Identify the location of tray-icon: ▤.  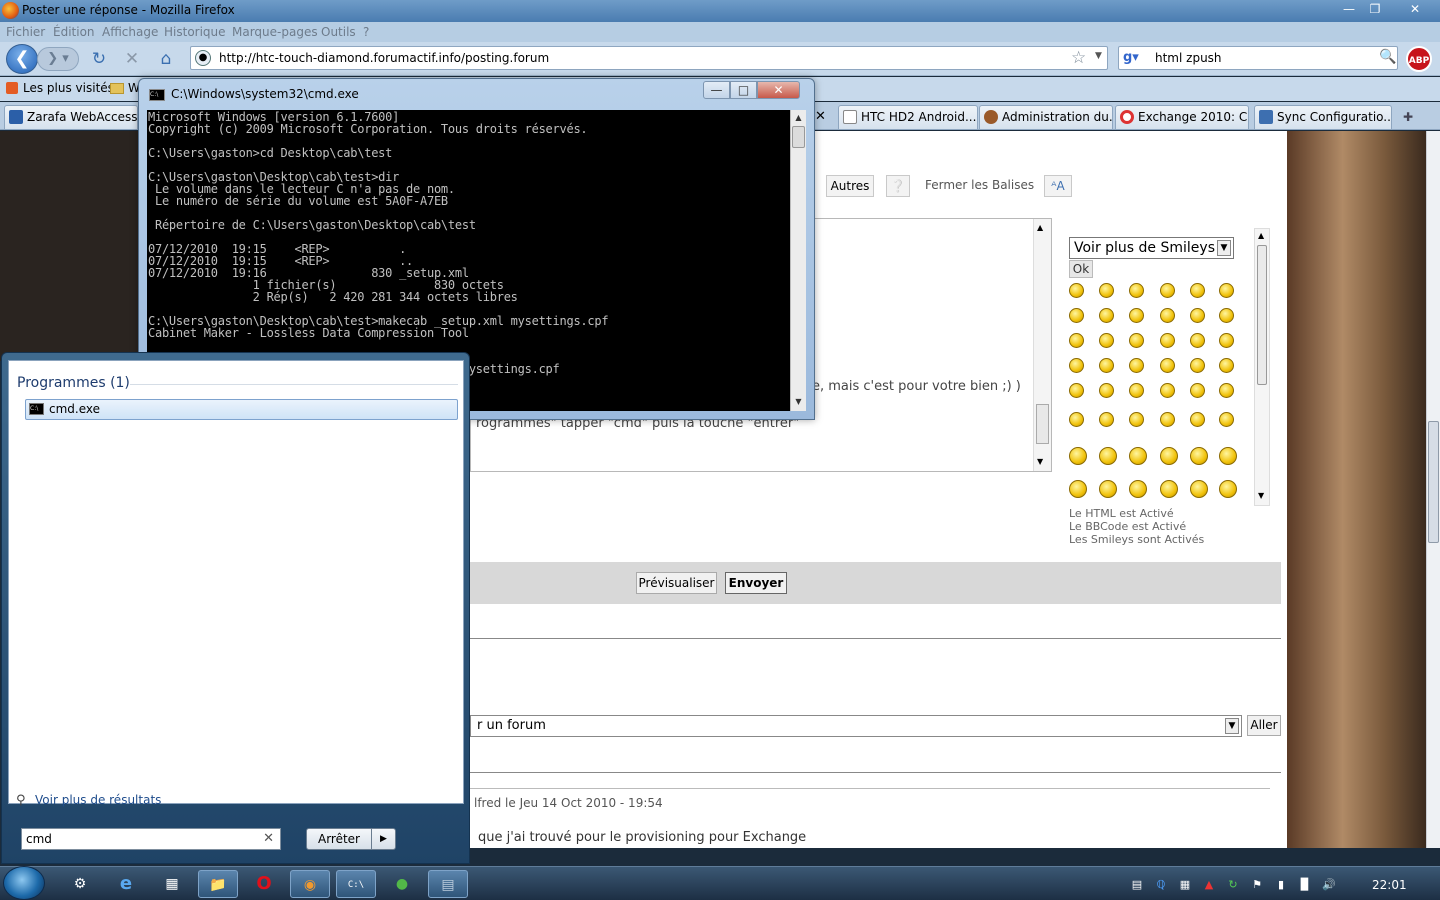
(1137, 885).